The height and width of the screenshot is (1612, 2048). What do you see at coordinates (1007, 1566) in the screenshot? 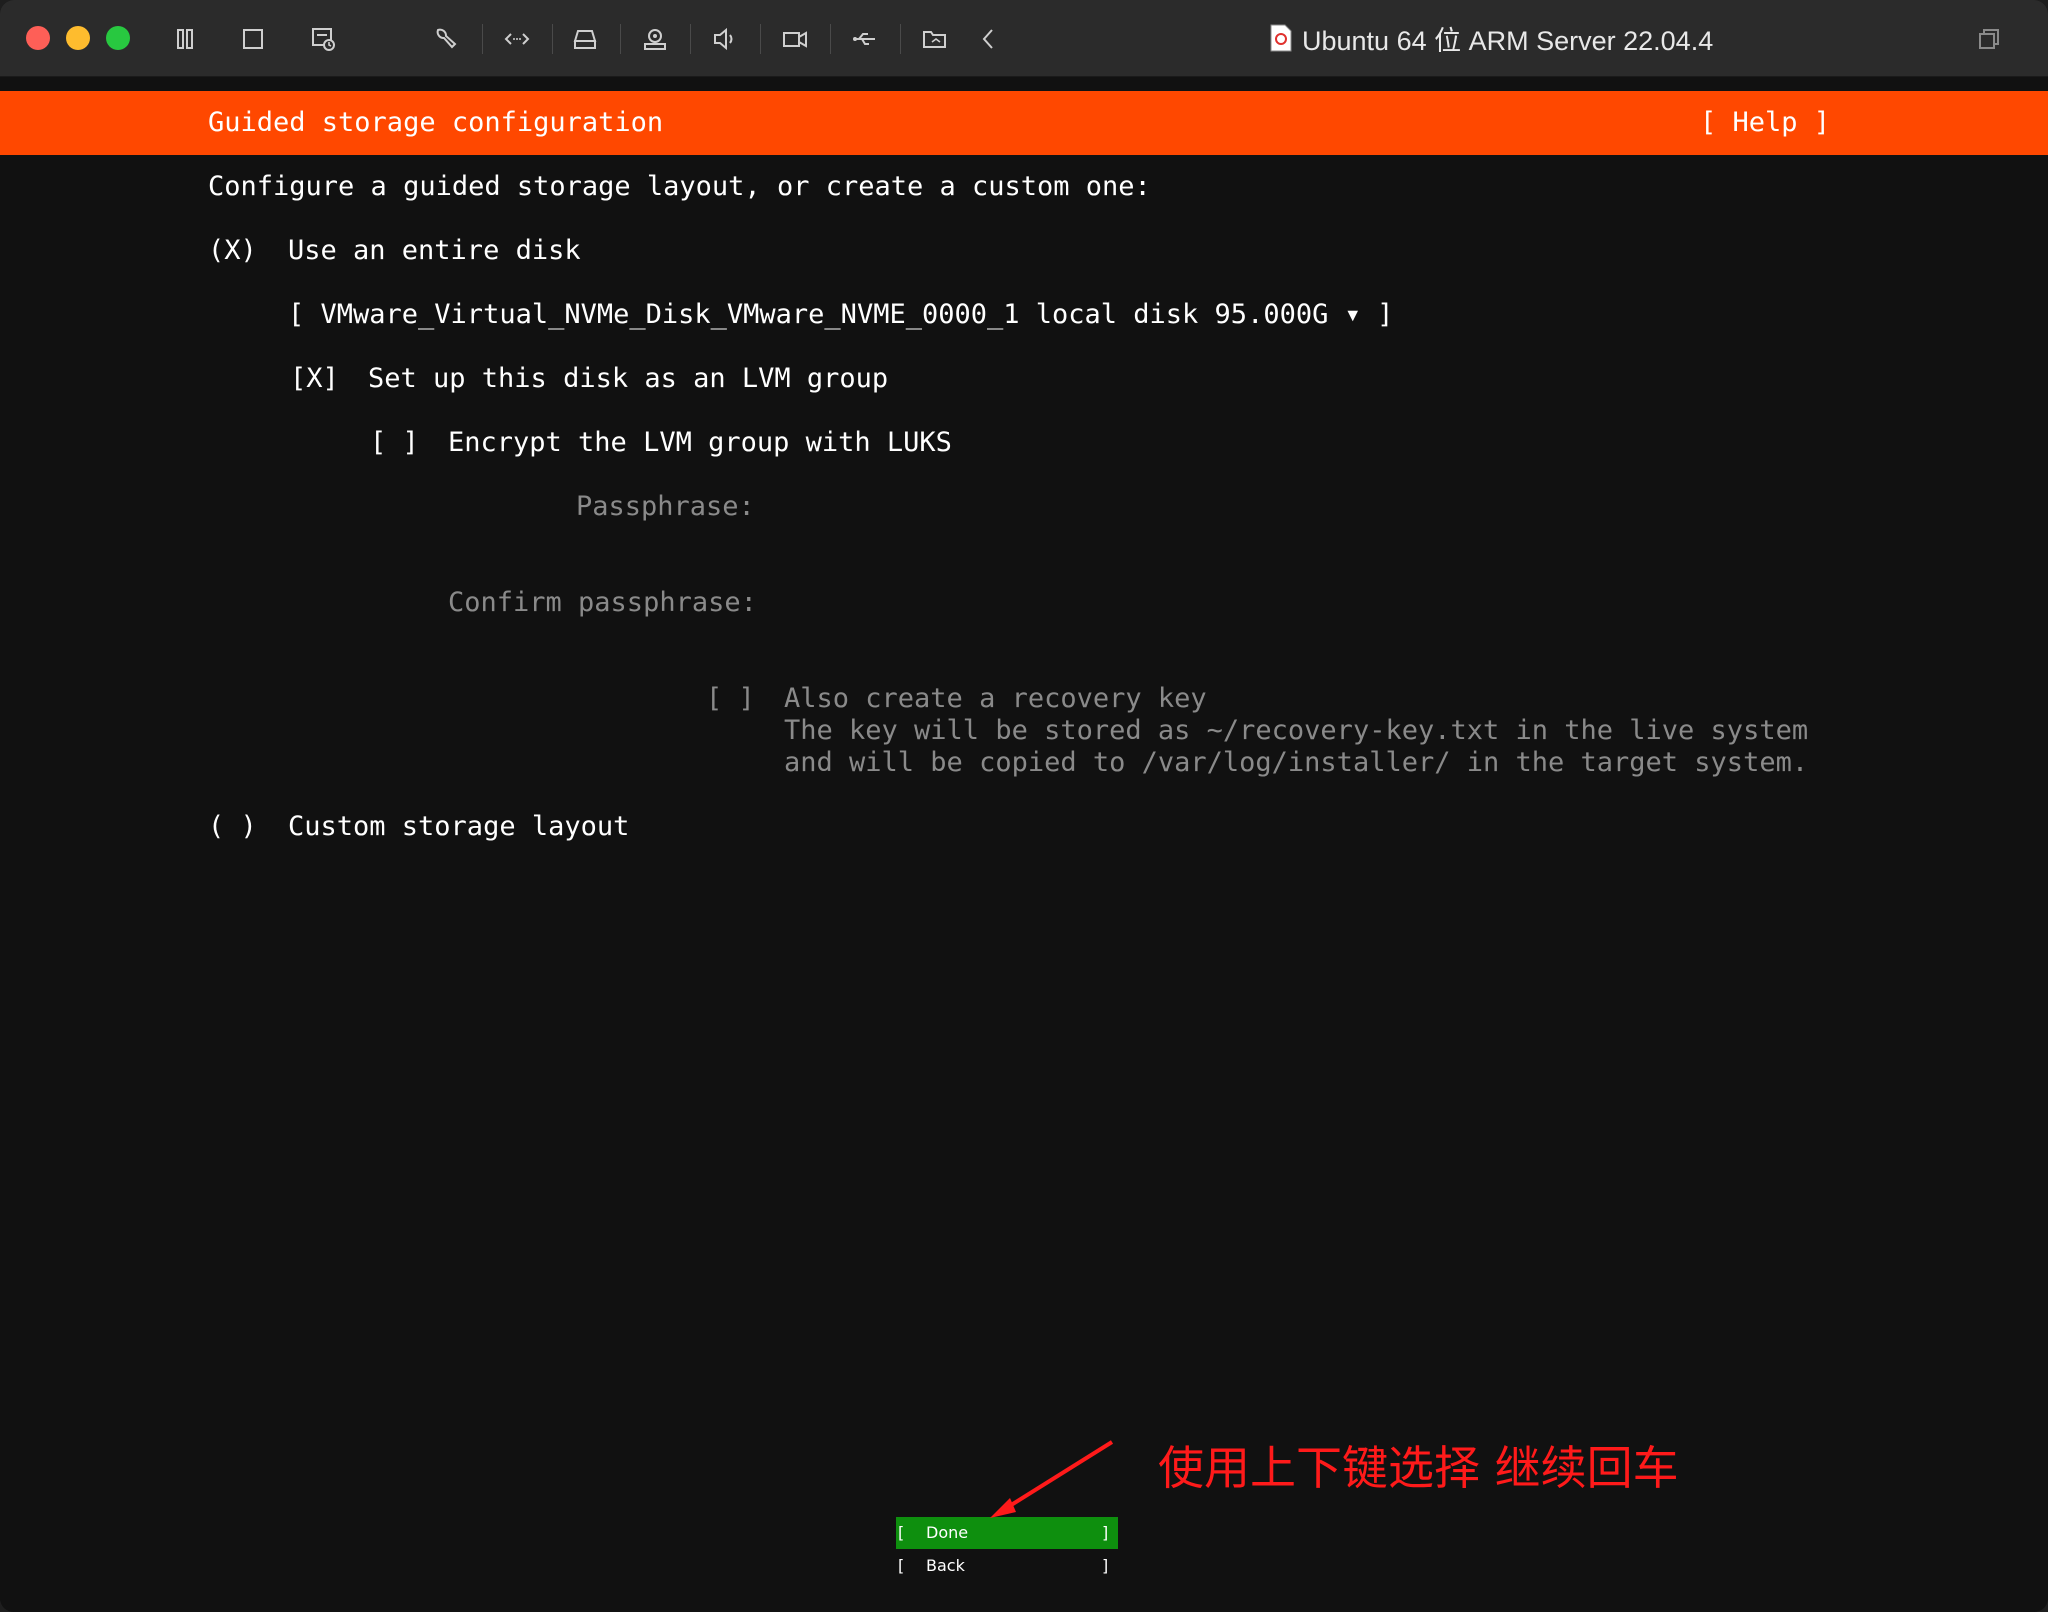
I see `back-button: [ Back ]` at bounding box center [1007, 1566].